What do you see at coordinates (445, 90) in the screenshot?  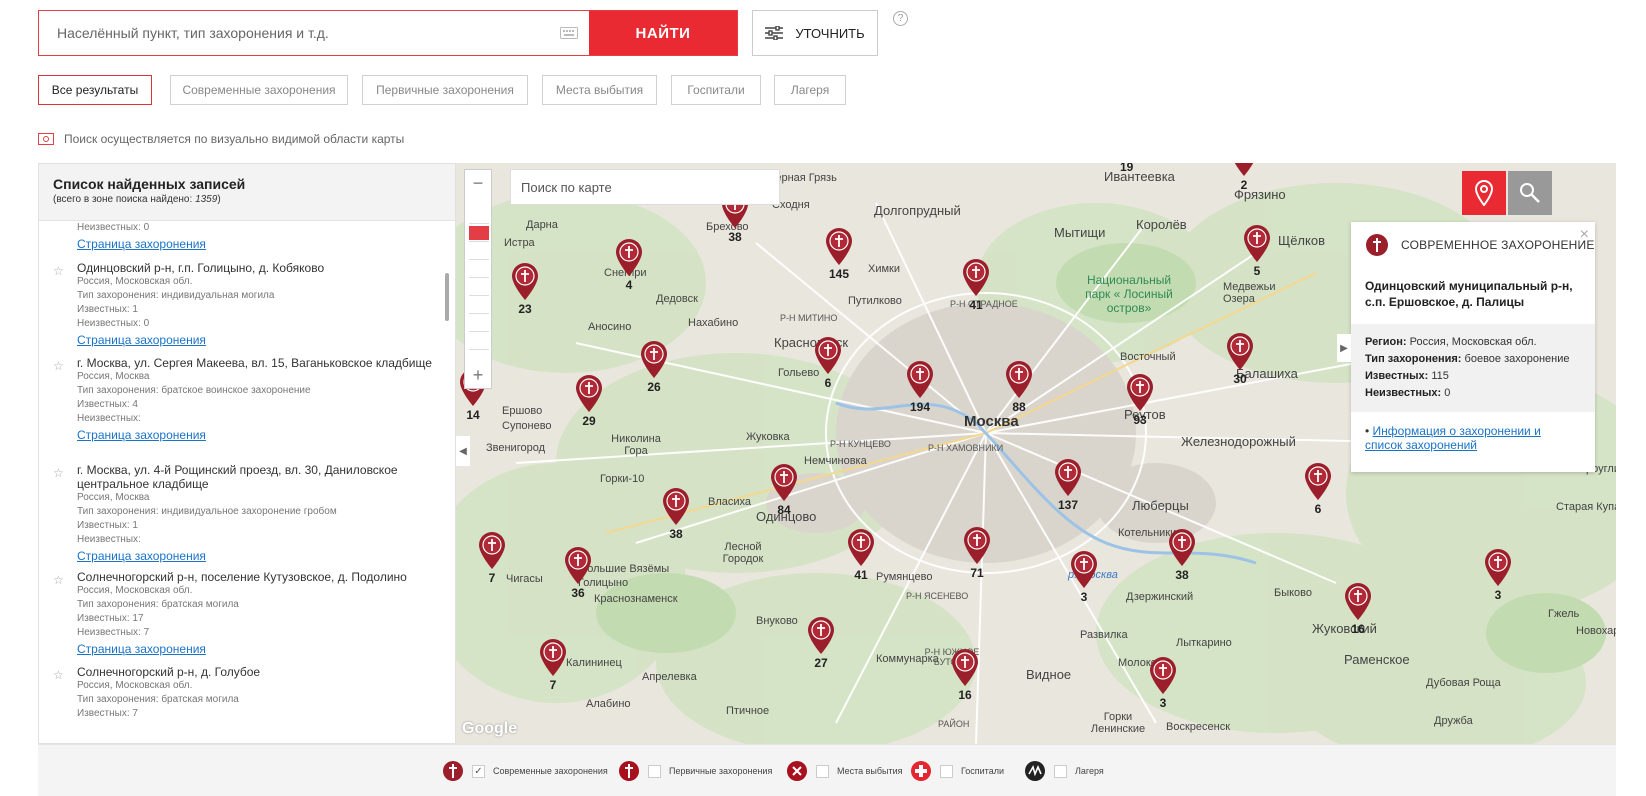 I see `filter-primary-burials: Первичные захоронения` at bounding box center [445, 90].